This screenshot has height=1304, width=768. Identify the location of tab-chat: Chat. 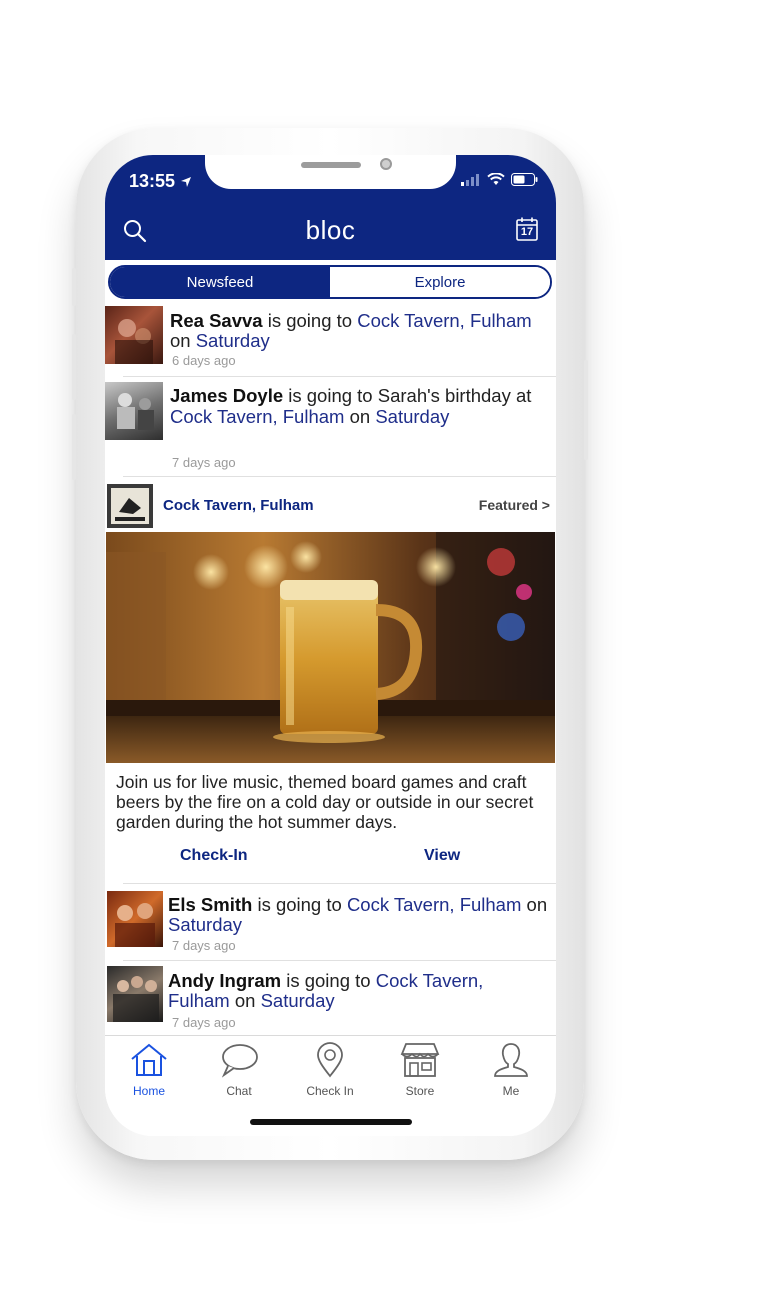
(239, 1070).